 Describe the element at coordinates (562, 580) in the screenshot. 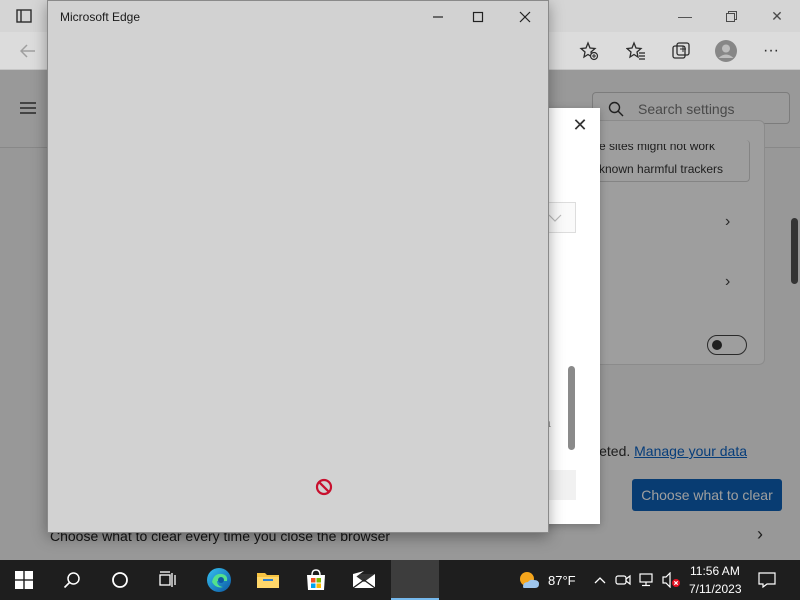

I see `weather-temperature: 87°F` at that location.